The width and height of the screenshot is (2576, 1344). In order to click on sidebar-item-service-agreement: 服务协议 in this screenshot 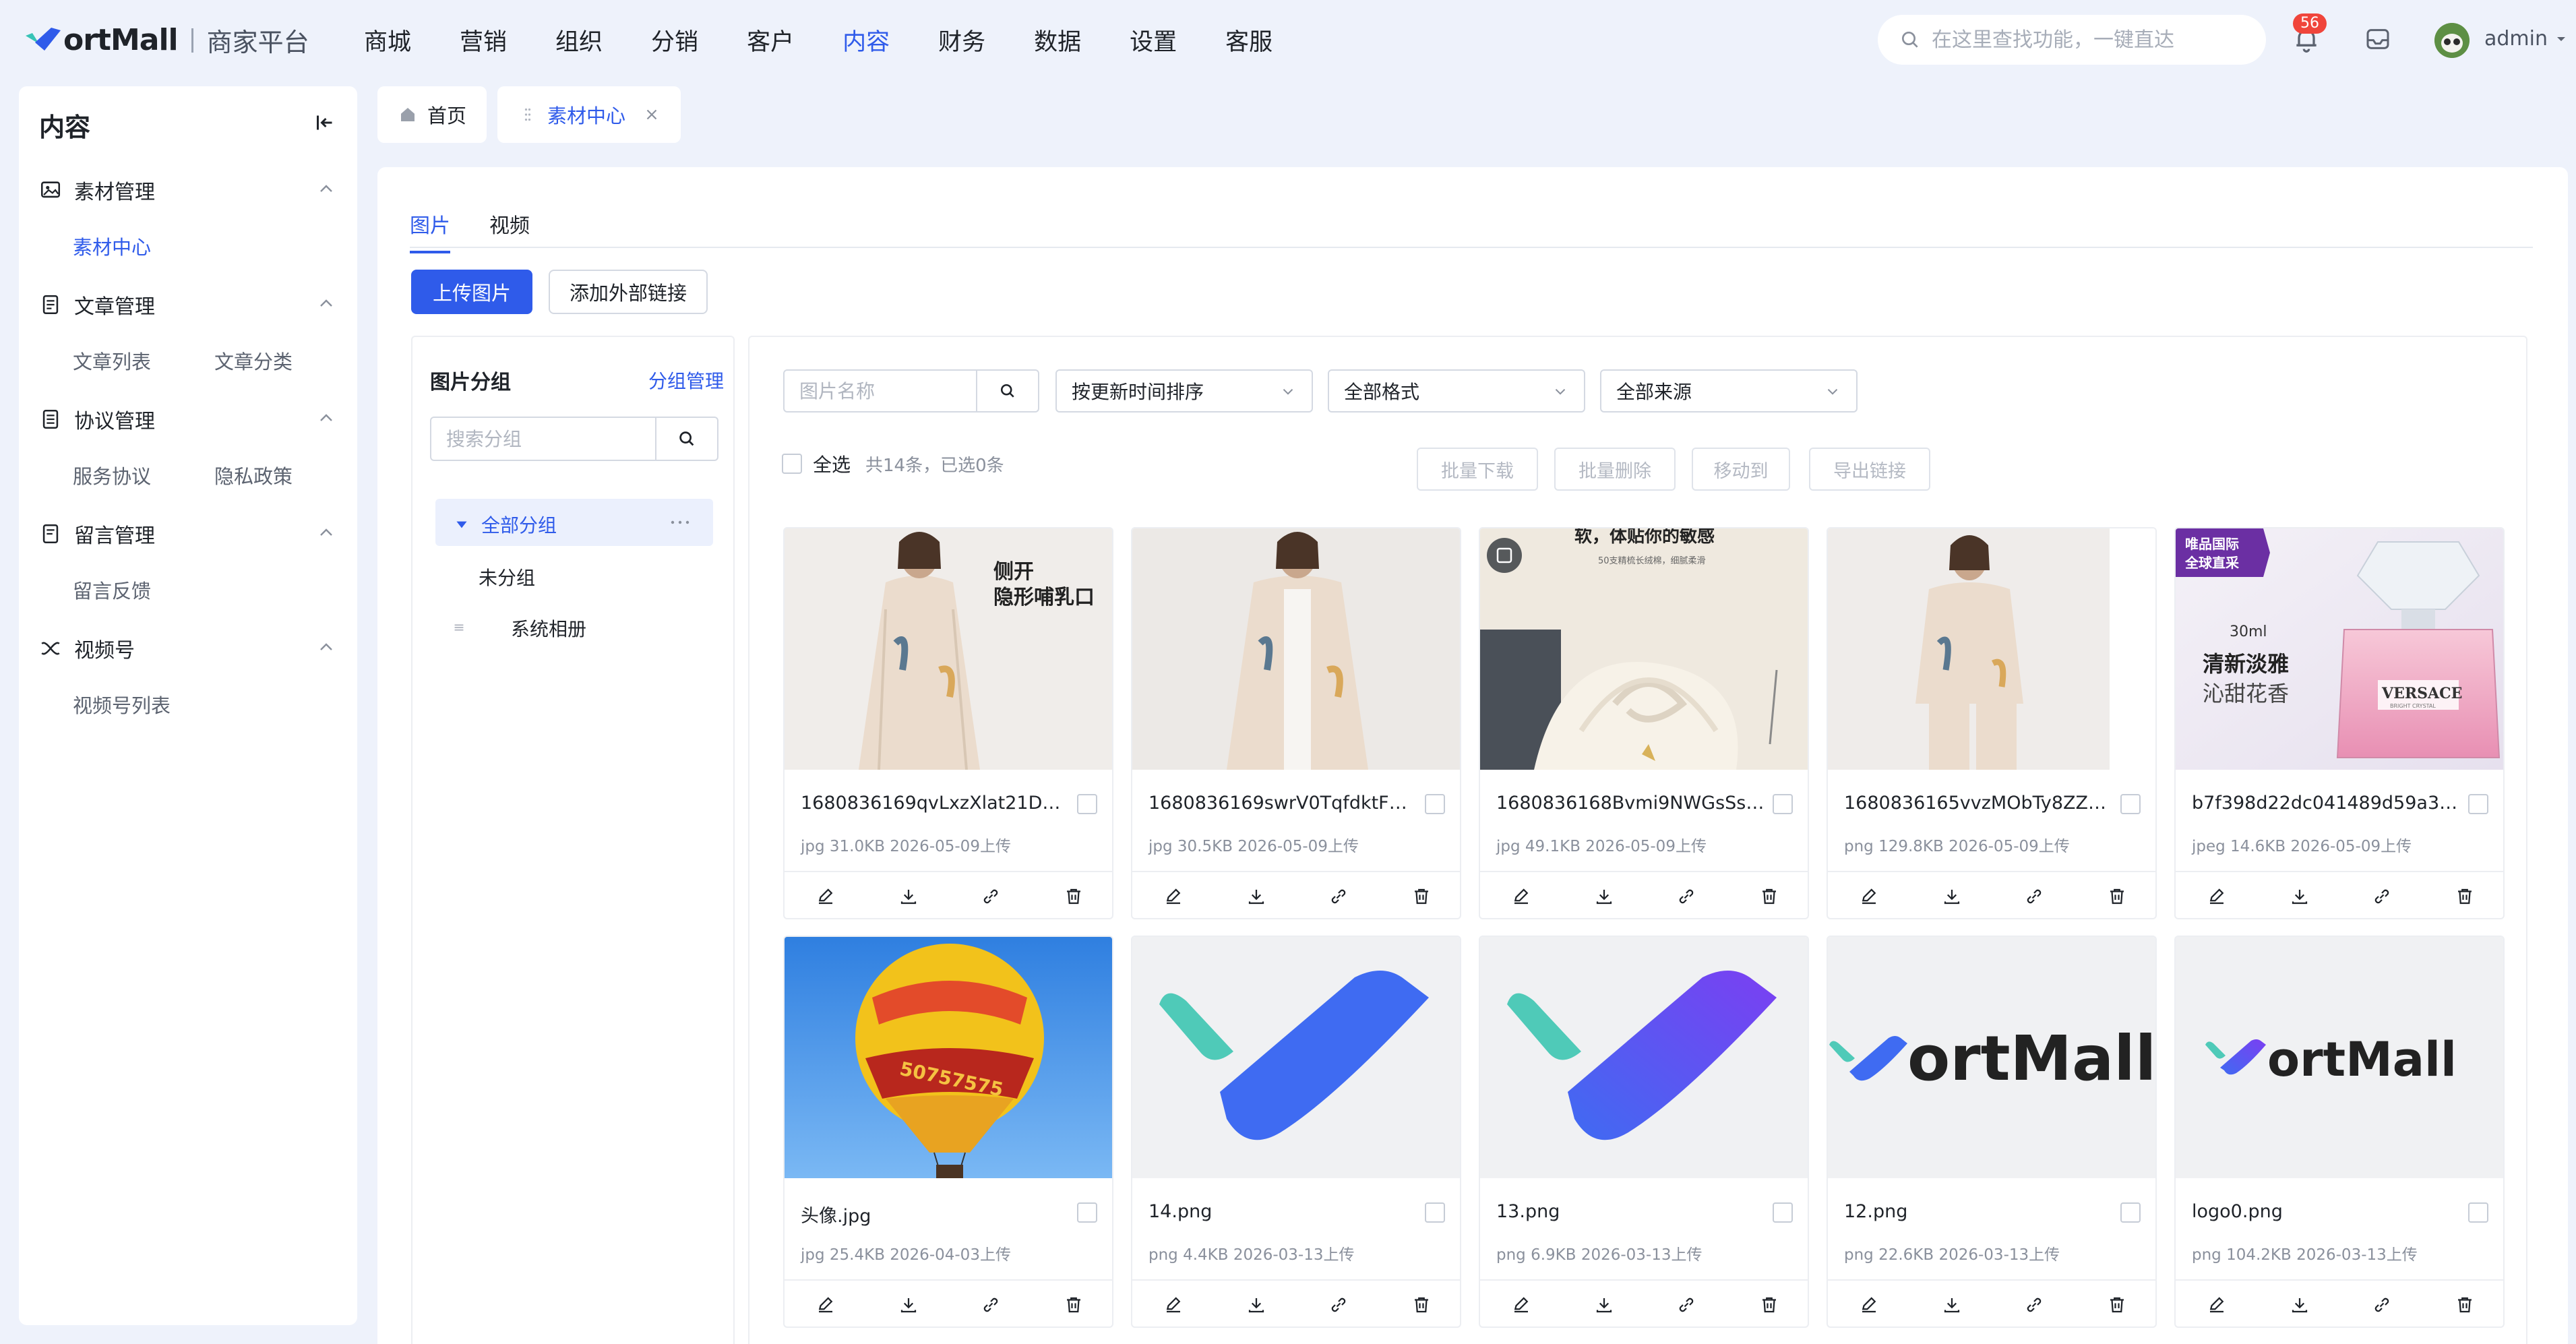, I will do `click(112, 475)`.